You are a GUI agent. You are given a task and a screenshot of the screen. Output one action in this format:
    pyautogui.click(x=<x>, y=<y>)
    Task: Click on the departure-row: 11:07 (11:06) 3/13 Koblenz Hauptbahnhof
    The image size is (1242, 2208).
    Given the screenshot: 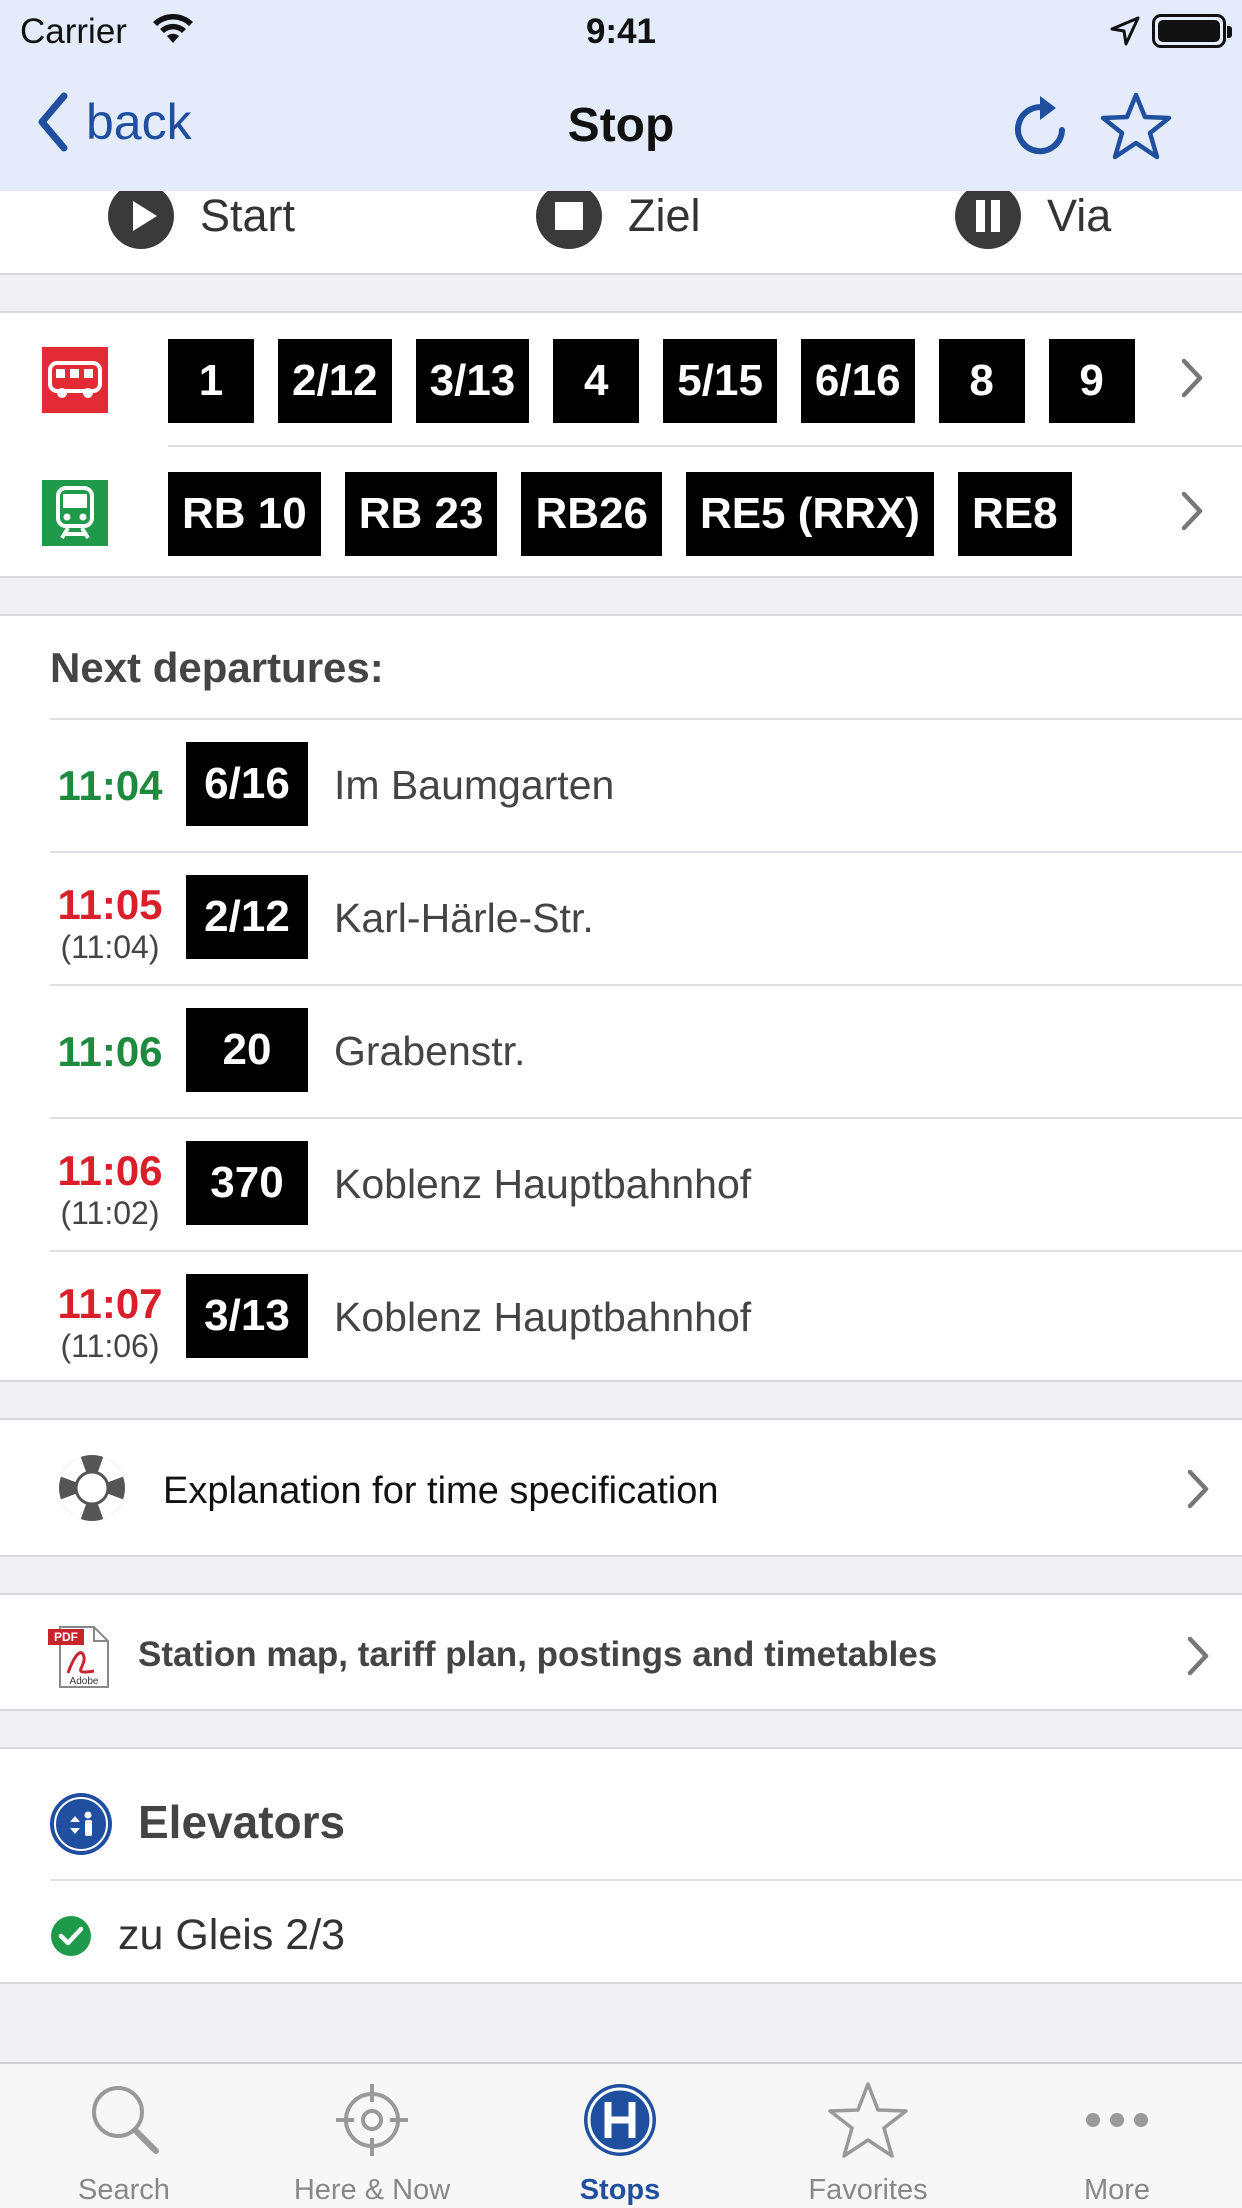 What is the action you would take?
    pyautogui.click(x=621, y=1316)
    